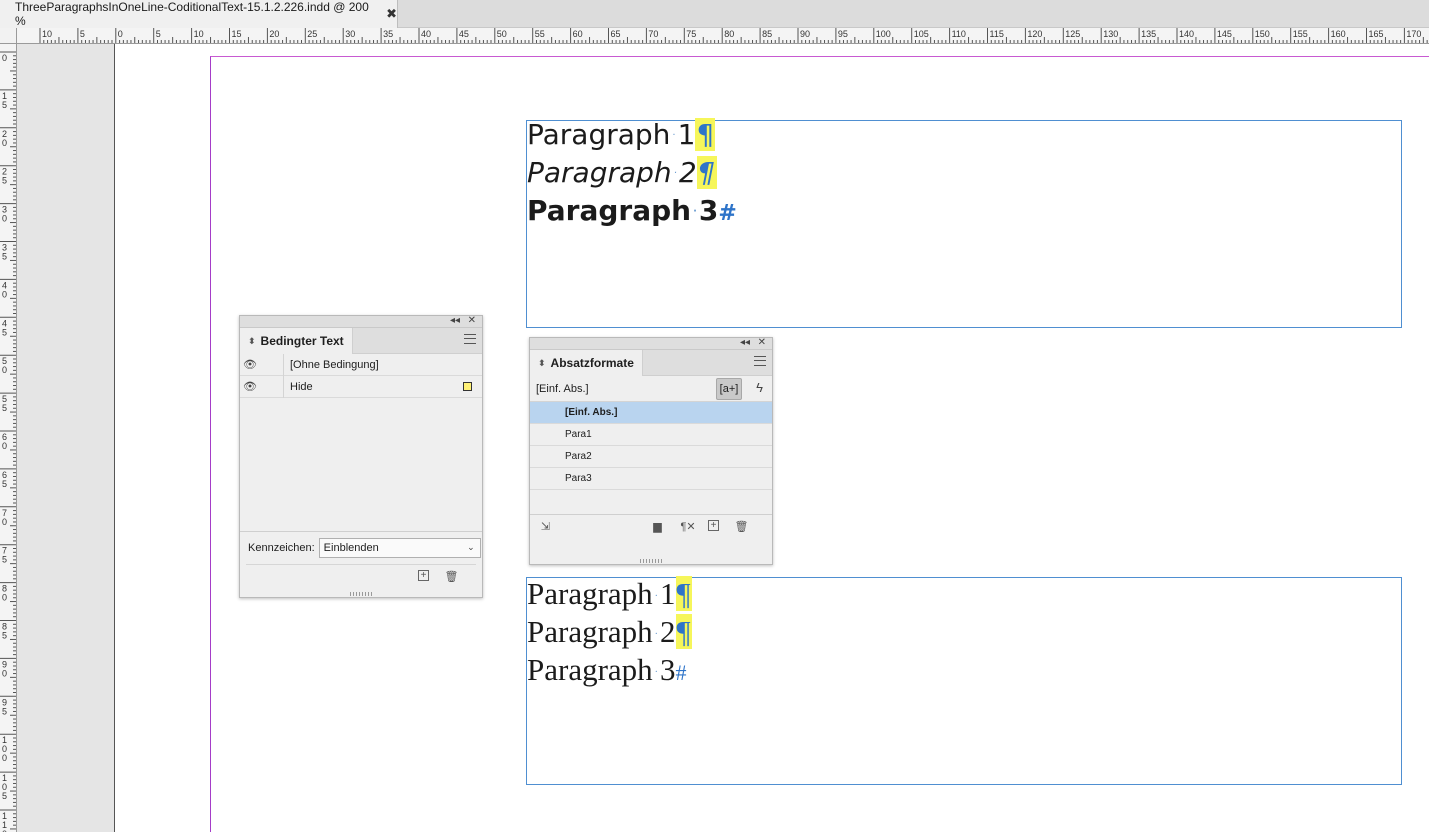 Image resolution: width=1429 pixels, height=832 pixels. What do you see at coordinates (959, 34) in the screenshot?
I see `ruler-label: 110` at bounding box center [959, 34].